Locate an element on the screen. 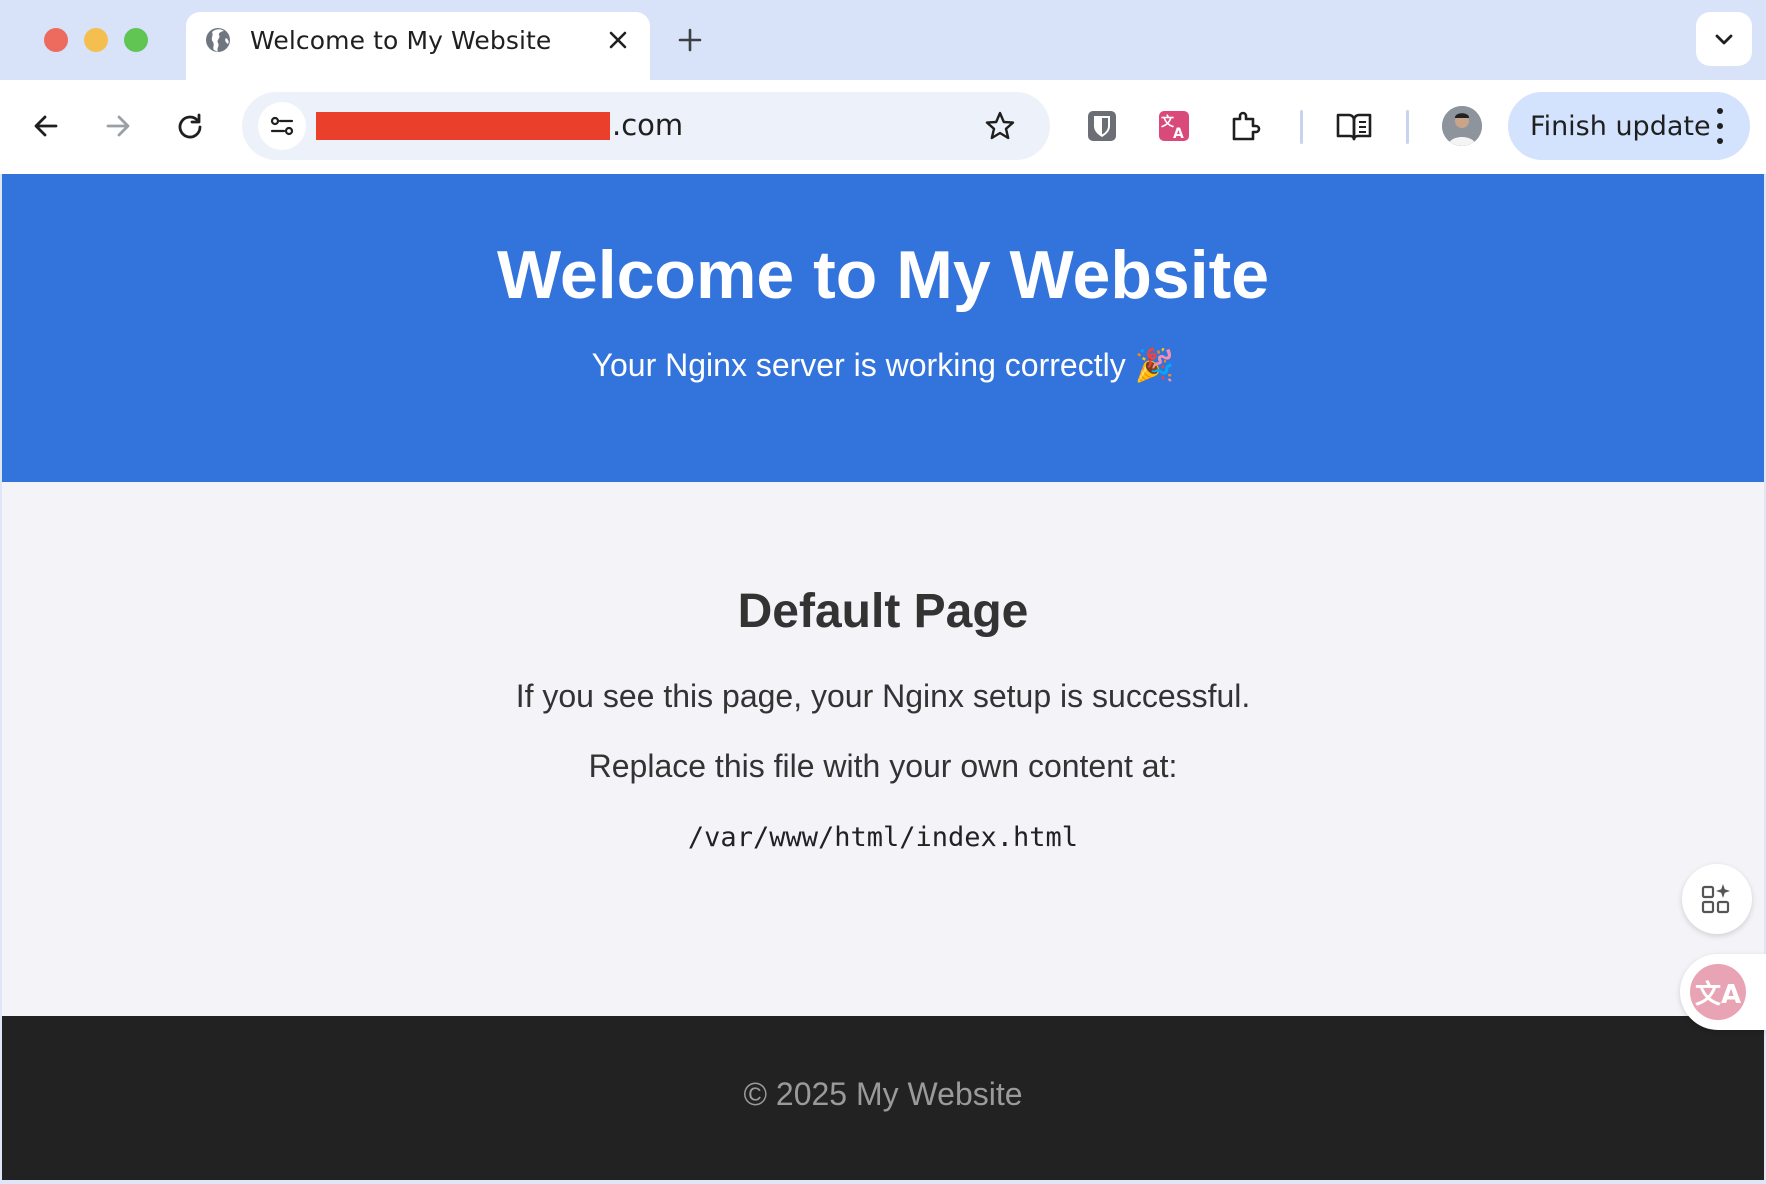 This screenshot has height=1184, width=1766. reload-icon is located at coordinates (190, 126).